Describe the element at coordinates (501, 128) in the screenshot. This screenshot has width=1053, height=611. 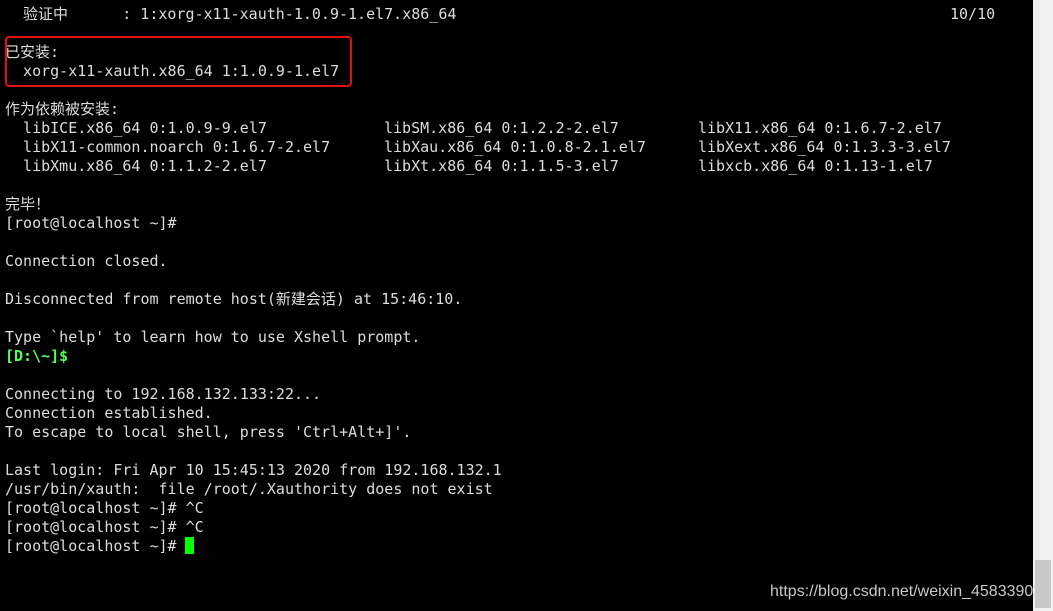
I see `deps-row-1-col-2: libSM.x86_64 0:1.2.2-2.el7` at that location.